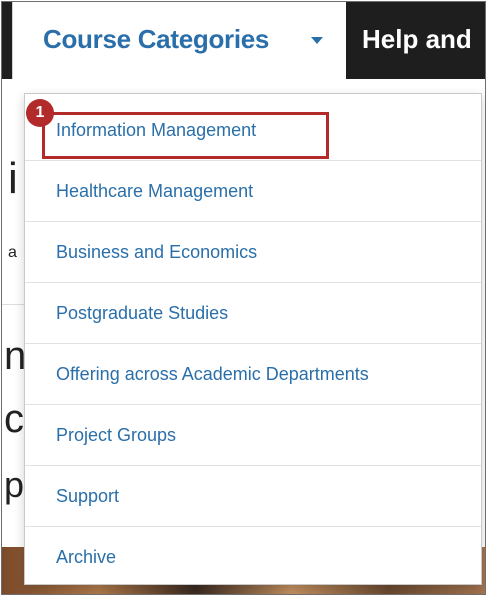 The image size is (488, 597). What do you see at coordinates (13, 178) in the screenshot?
I see `background-text: i` at bounding box center [13, 178].